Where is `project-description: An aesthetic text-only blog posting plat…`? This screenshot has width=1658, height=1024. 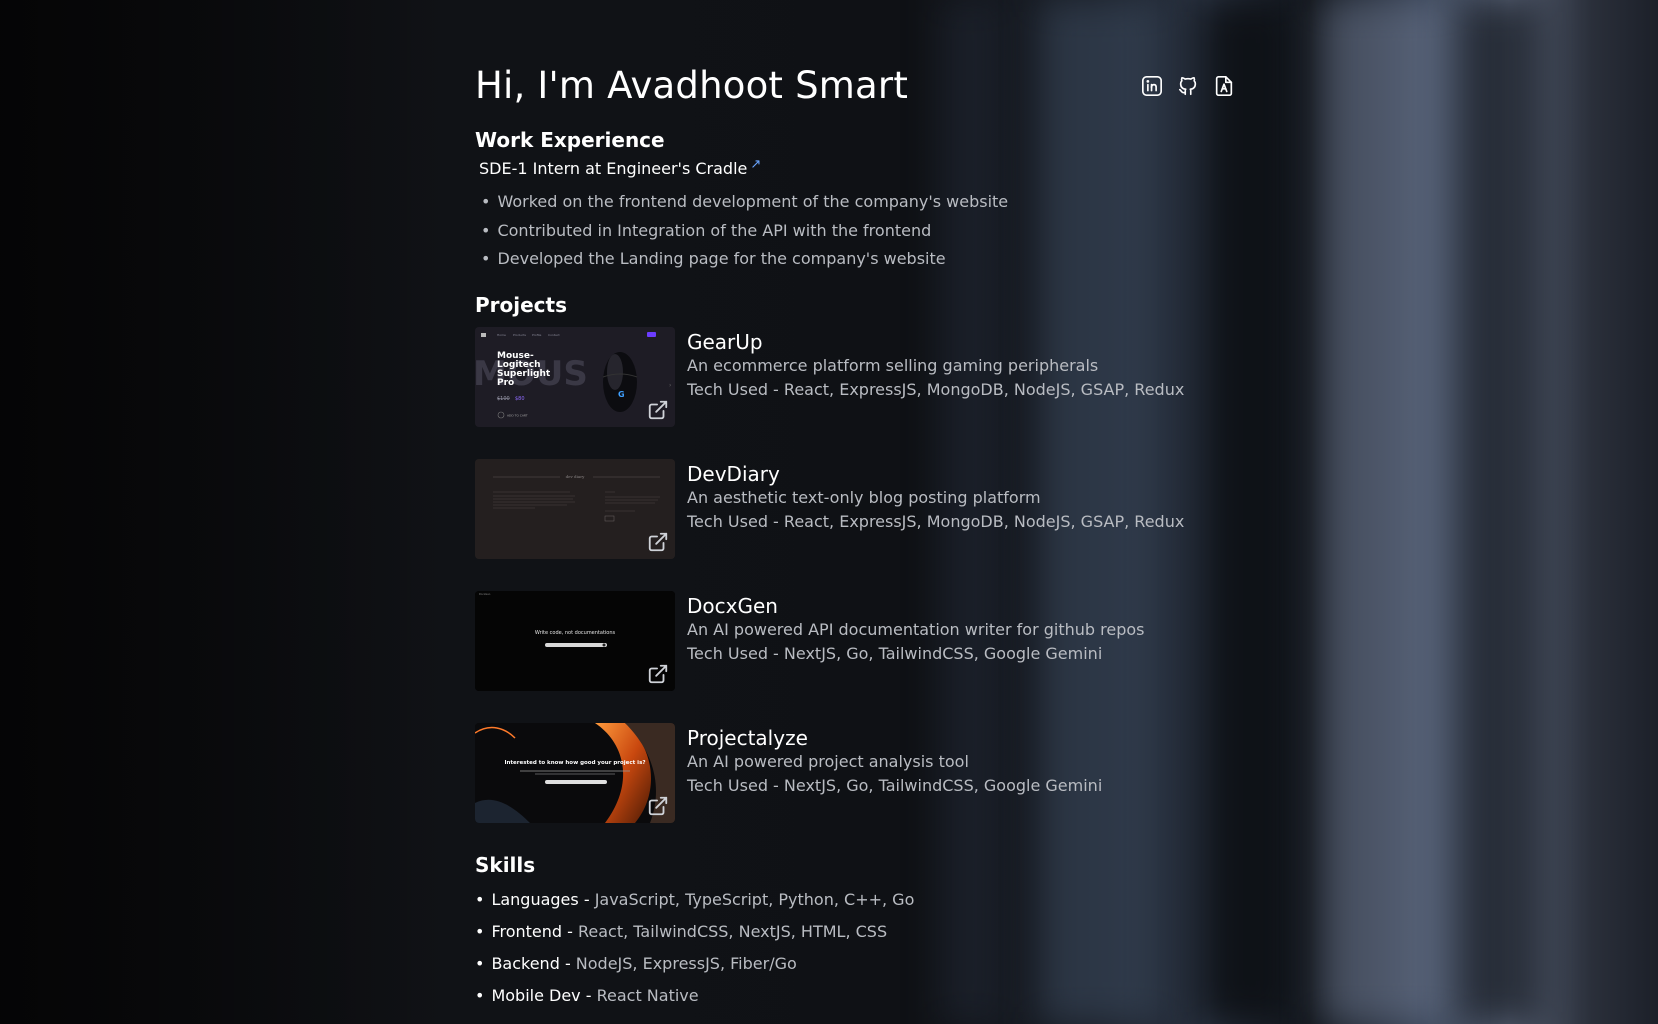 project-description: An aesthetic text-only blog posting plat… is located at coordinates (864, 497).